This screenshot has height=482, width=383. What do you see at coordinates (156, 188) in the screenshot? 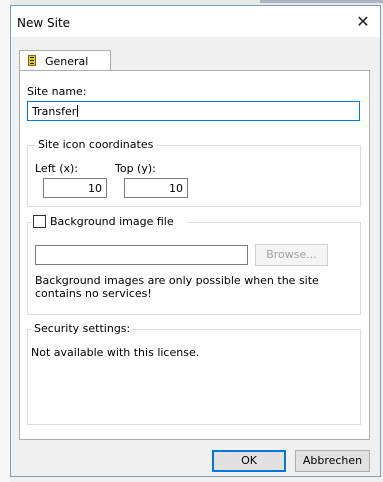
I see `top-y-input: 10` at bounding box center [156, 188].